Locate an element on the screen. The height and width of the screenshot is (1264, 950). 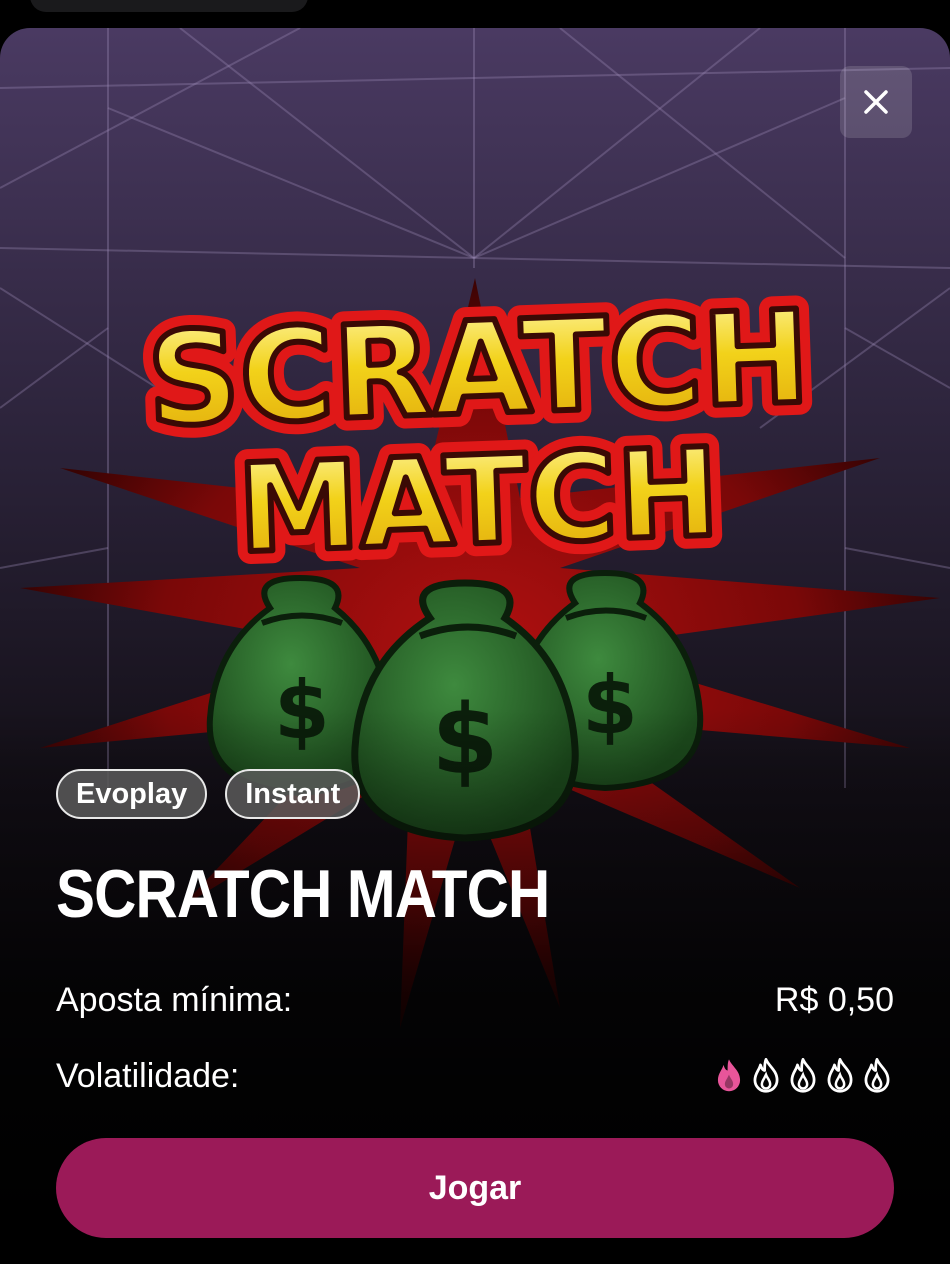
provider-tag: Evoplay is located at coordinates (132, 794).